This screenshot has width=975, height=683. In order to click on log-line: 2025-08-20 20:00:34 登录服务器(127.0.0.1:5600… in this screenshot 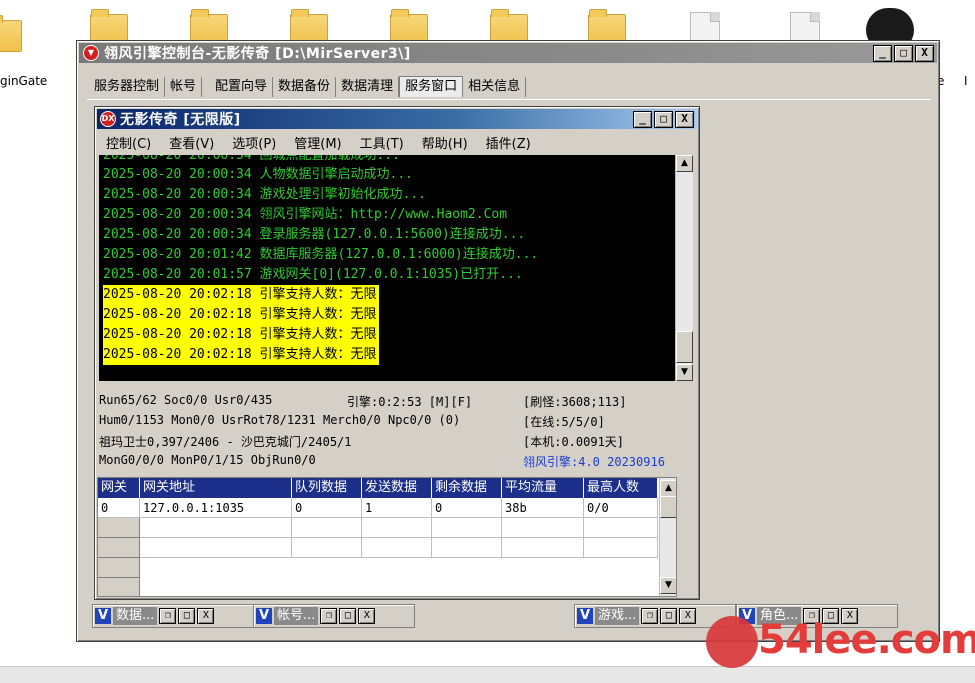, I will do `click(314, 234)`.